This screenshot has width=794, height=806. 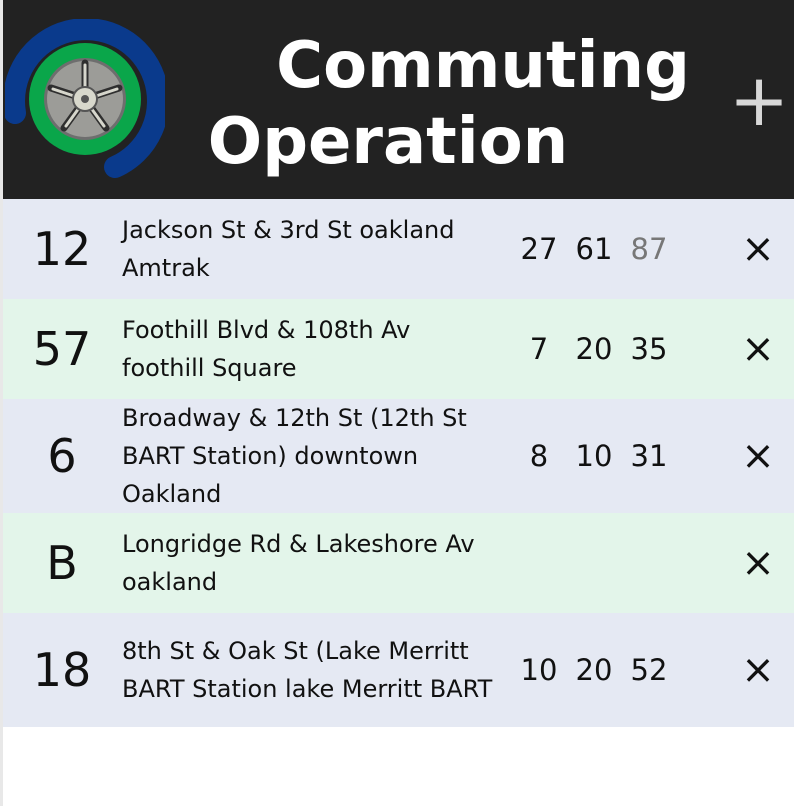 I want to click on route-number: 57, so click(x=62, y=349).